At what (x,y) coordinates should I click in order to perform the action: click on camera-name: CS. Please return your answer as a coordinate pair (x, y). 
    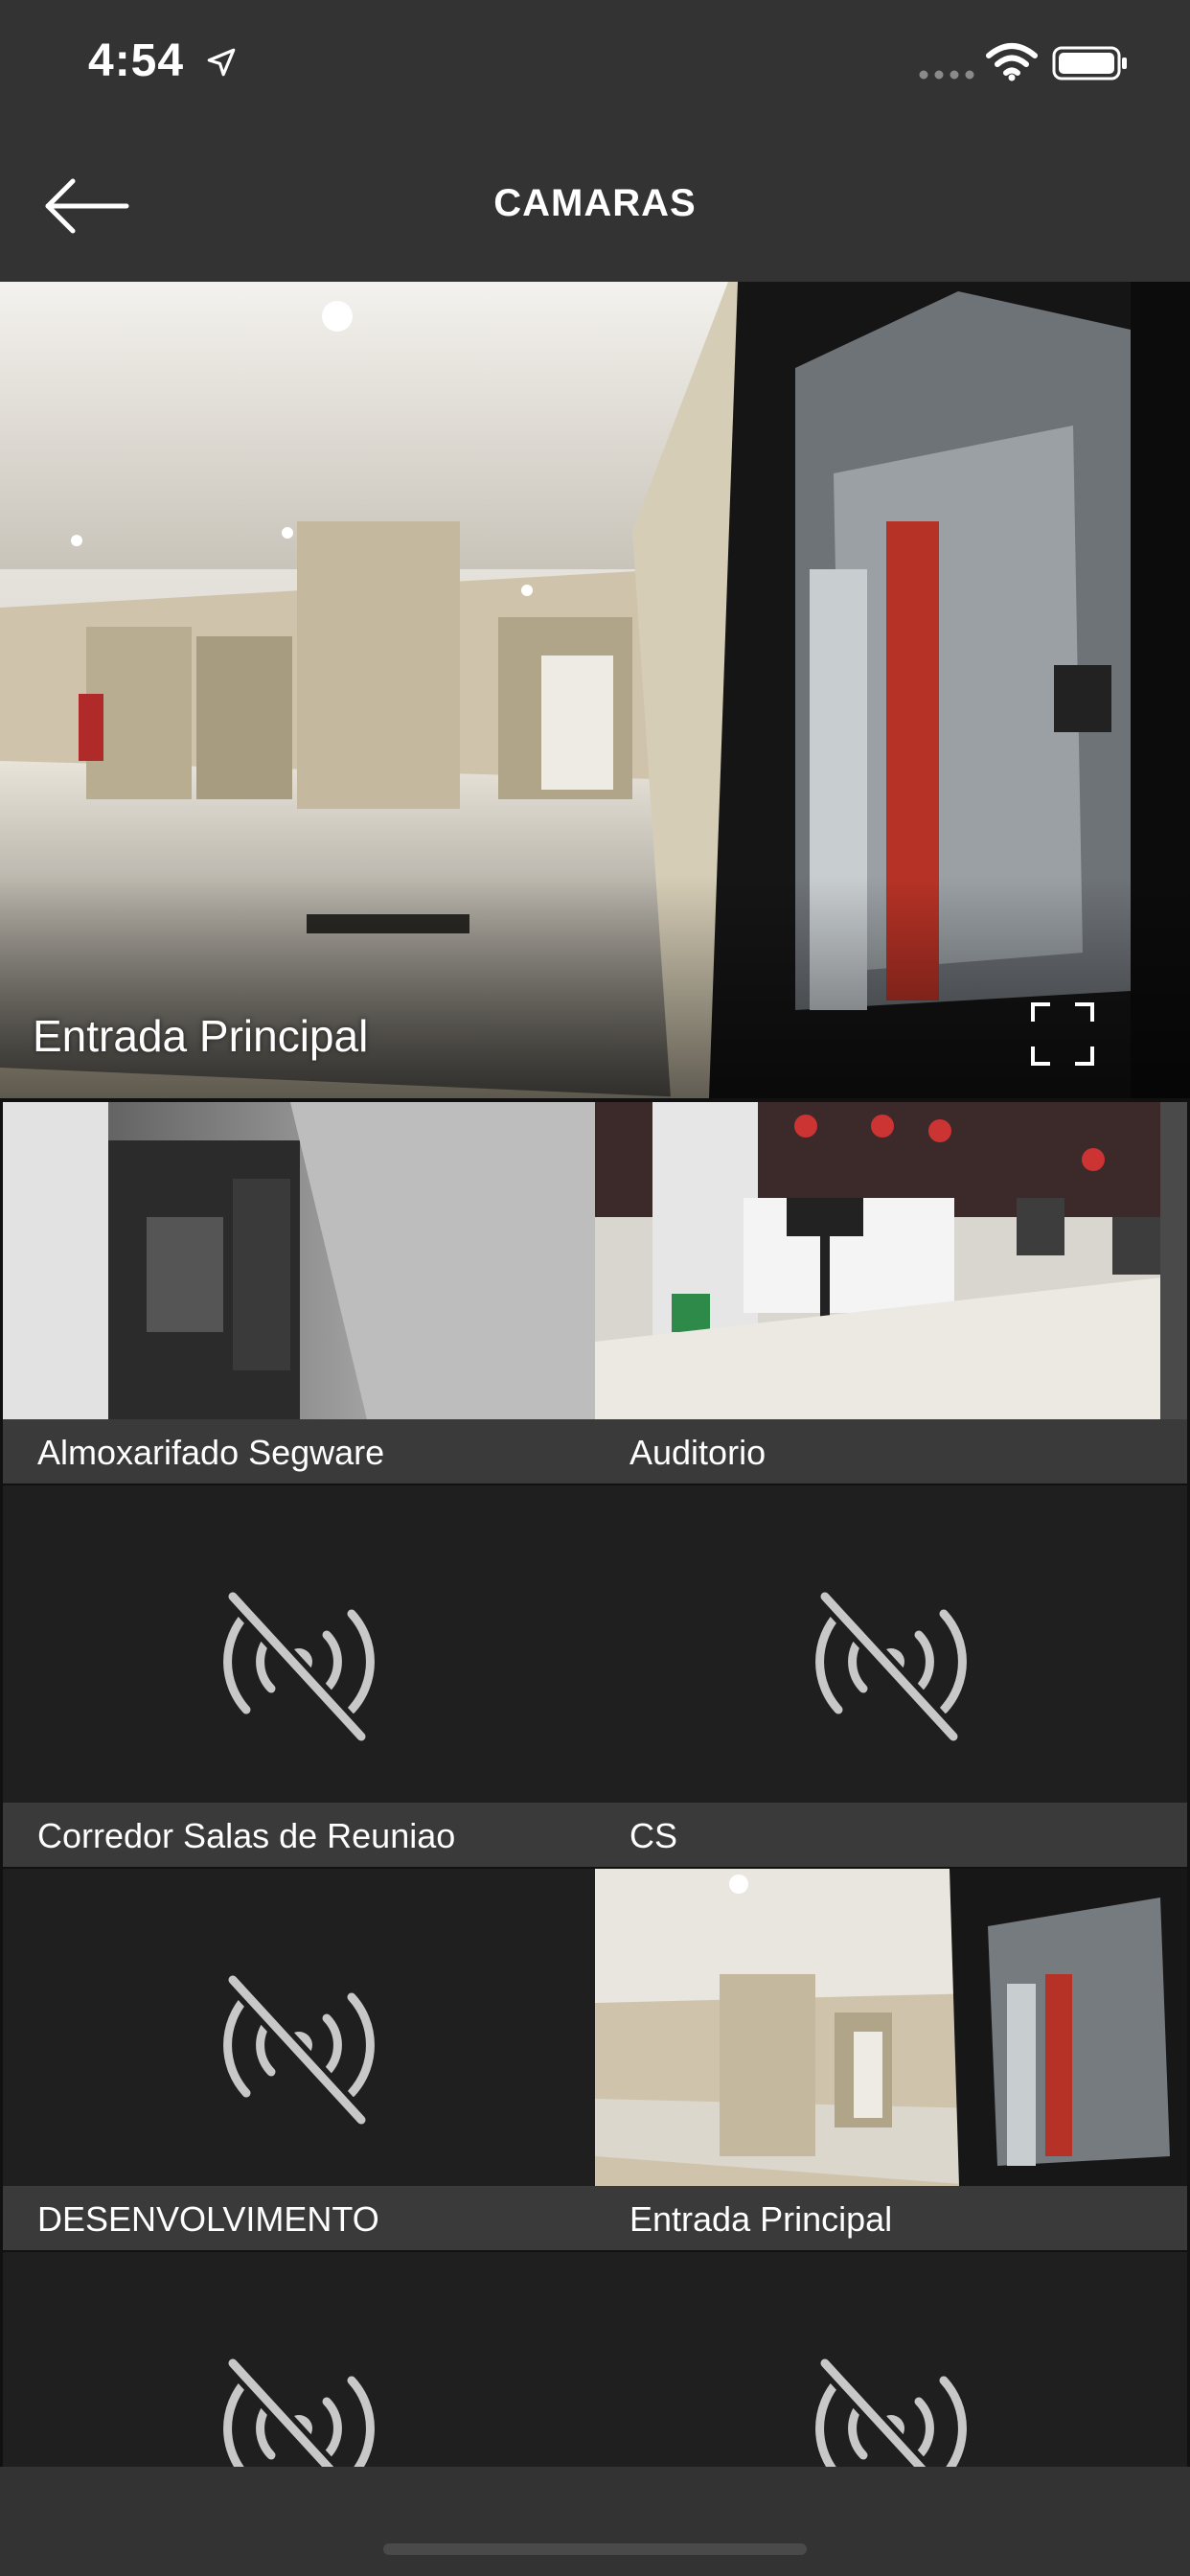
    Looking at the image, I should click on (653, 1835).